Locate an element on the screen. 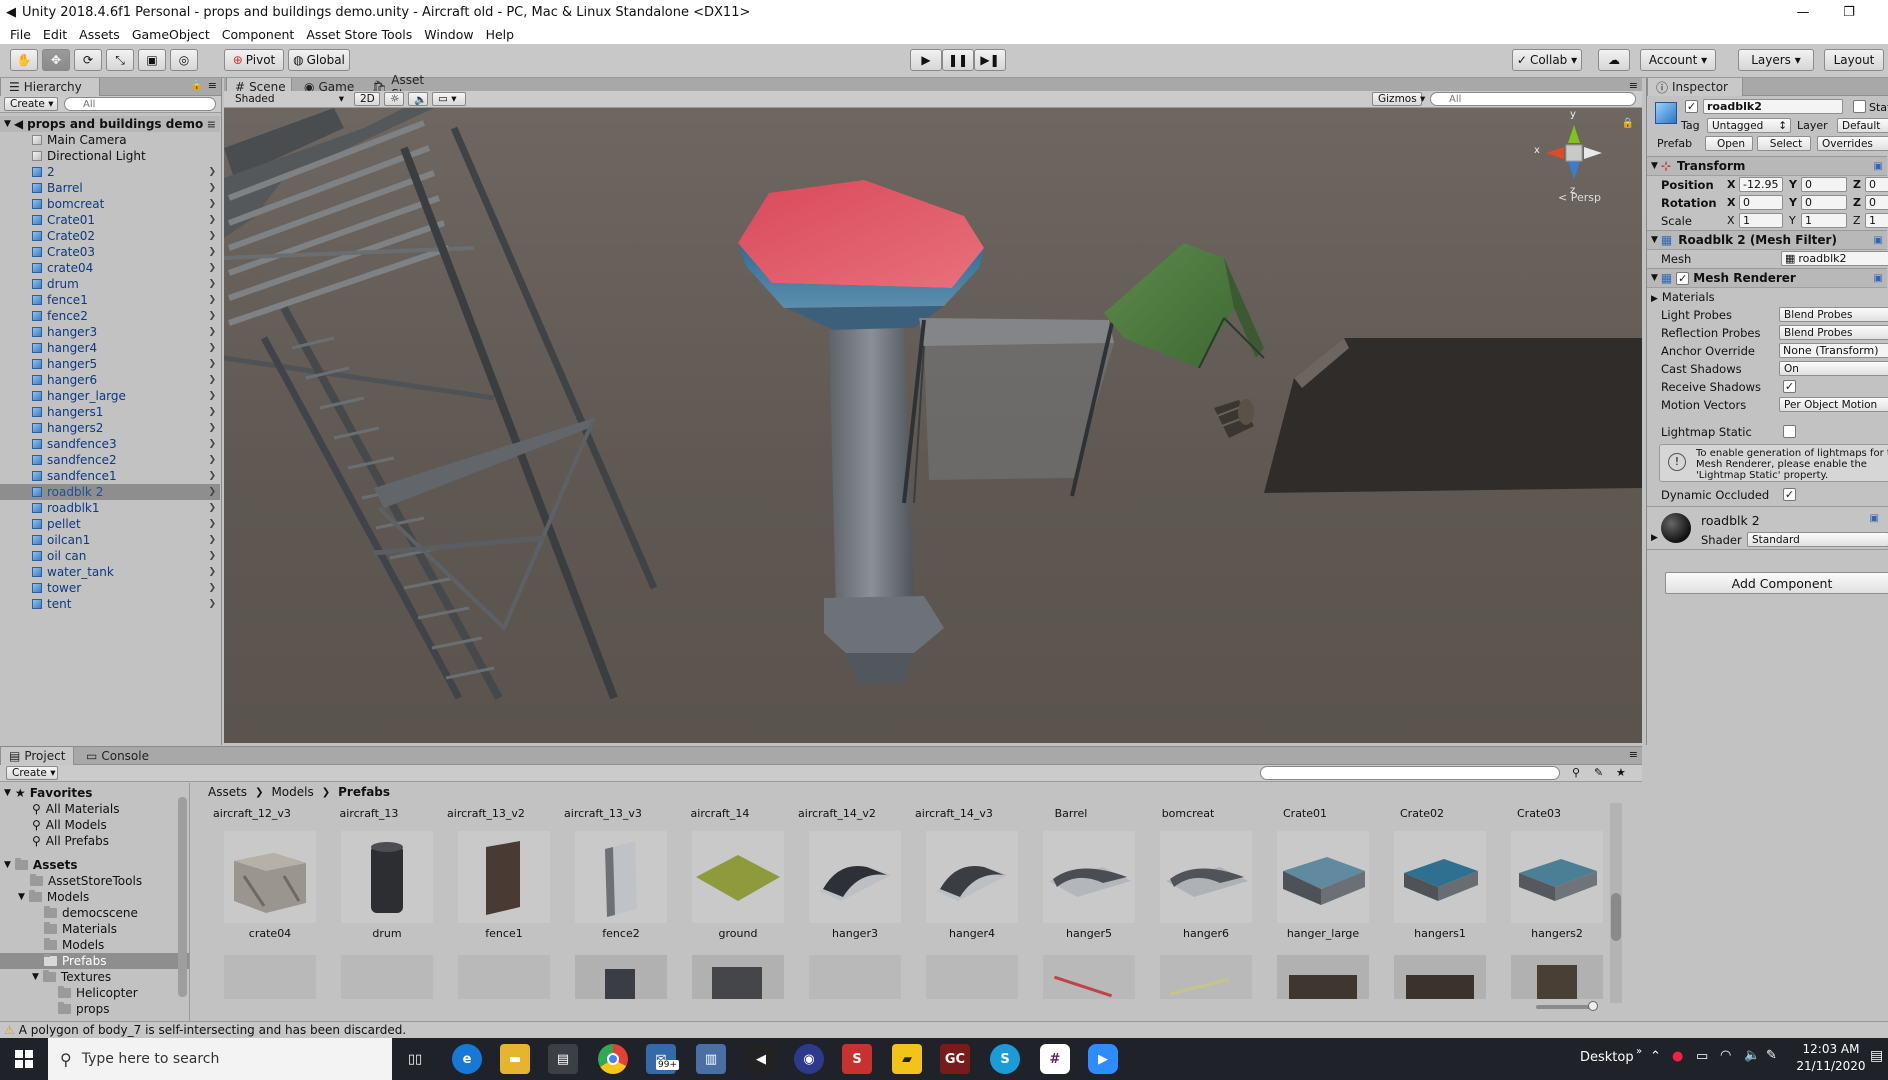  asset-thumb-hanger5 is located at coordinates (1089, 877).